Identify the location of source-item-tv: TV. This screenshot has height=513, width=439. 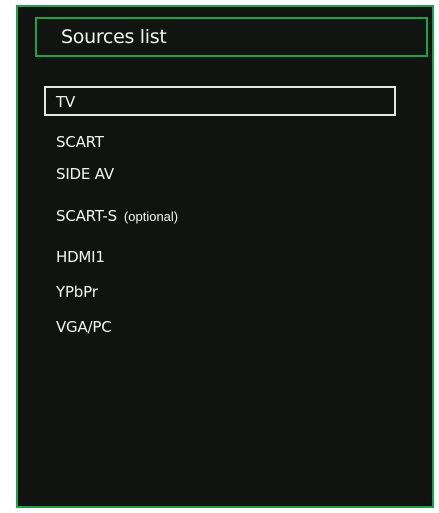
(220, 101).